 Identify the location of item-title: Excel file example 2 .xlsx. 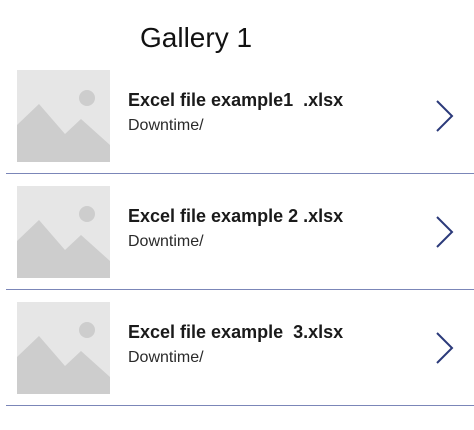
(236, 216).